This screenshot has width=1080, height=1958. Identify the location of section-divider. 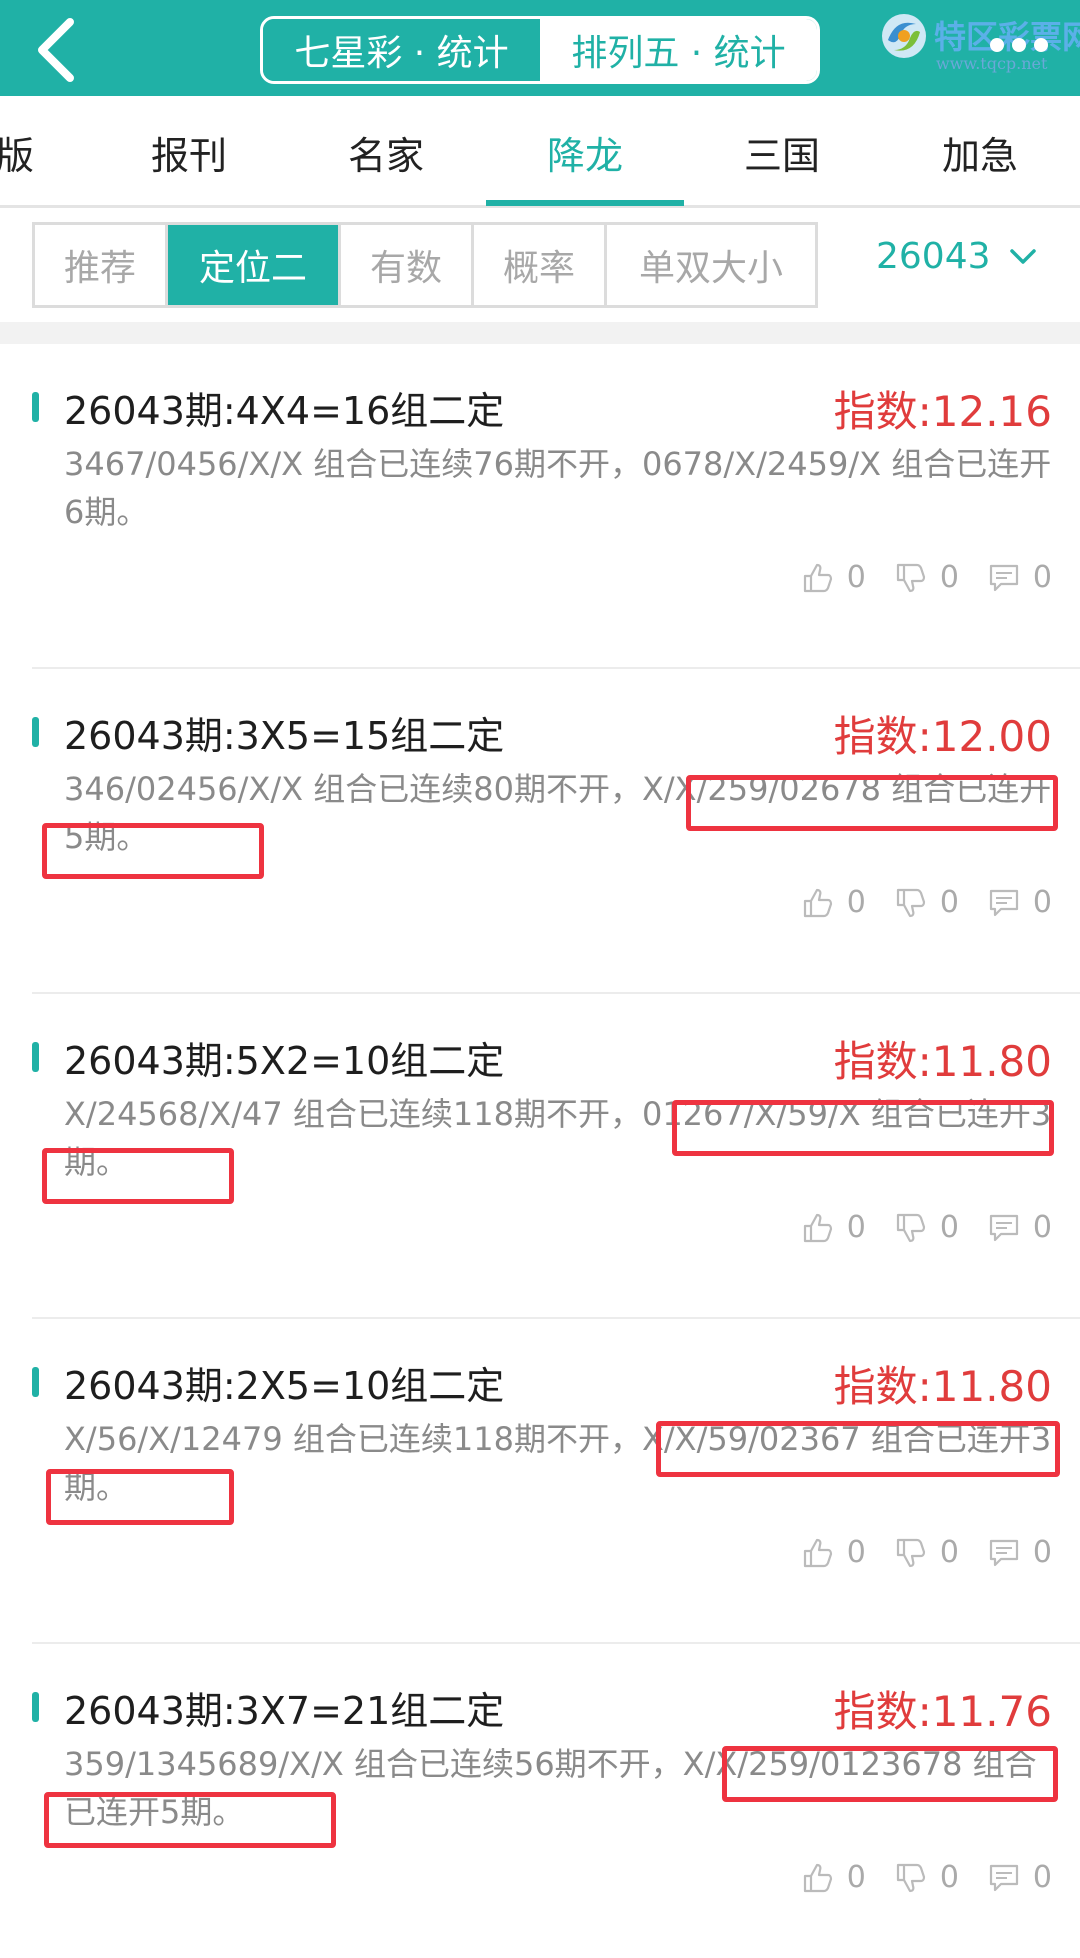
(540, 333).